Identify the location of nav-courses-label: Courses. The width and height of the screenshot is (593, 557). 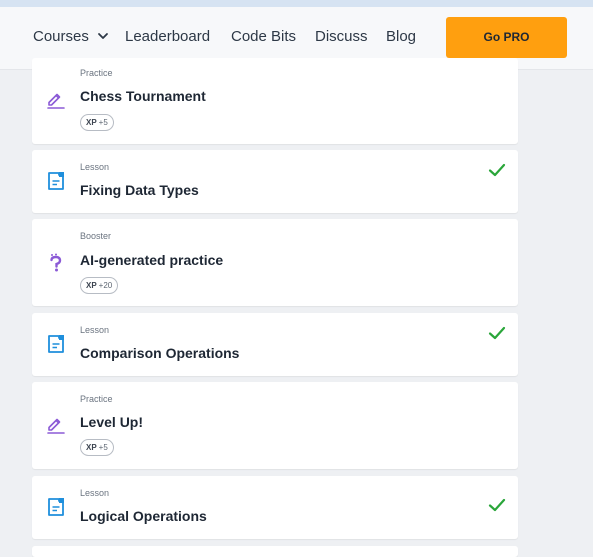
(61, 36).